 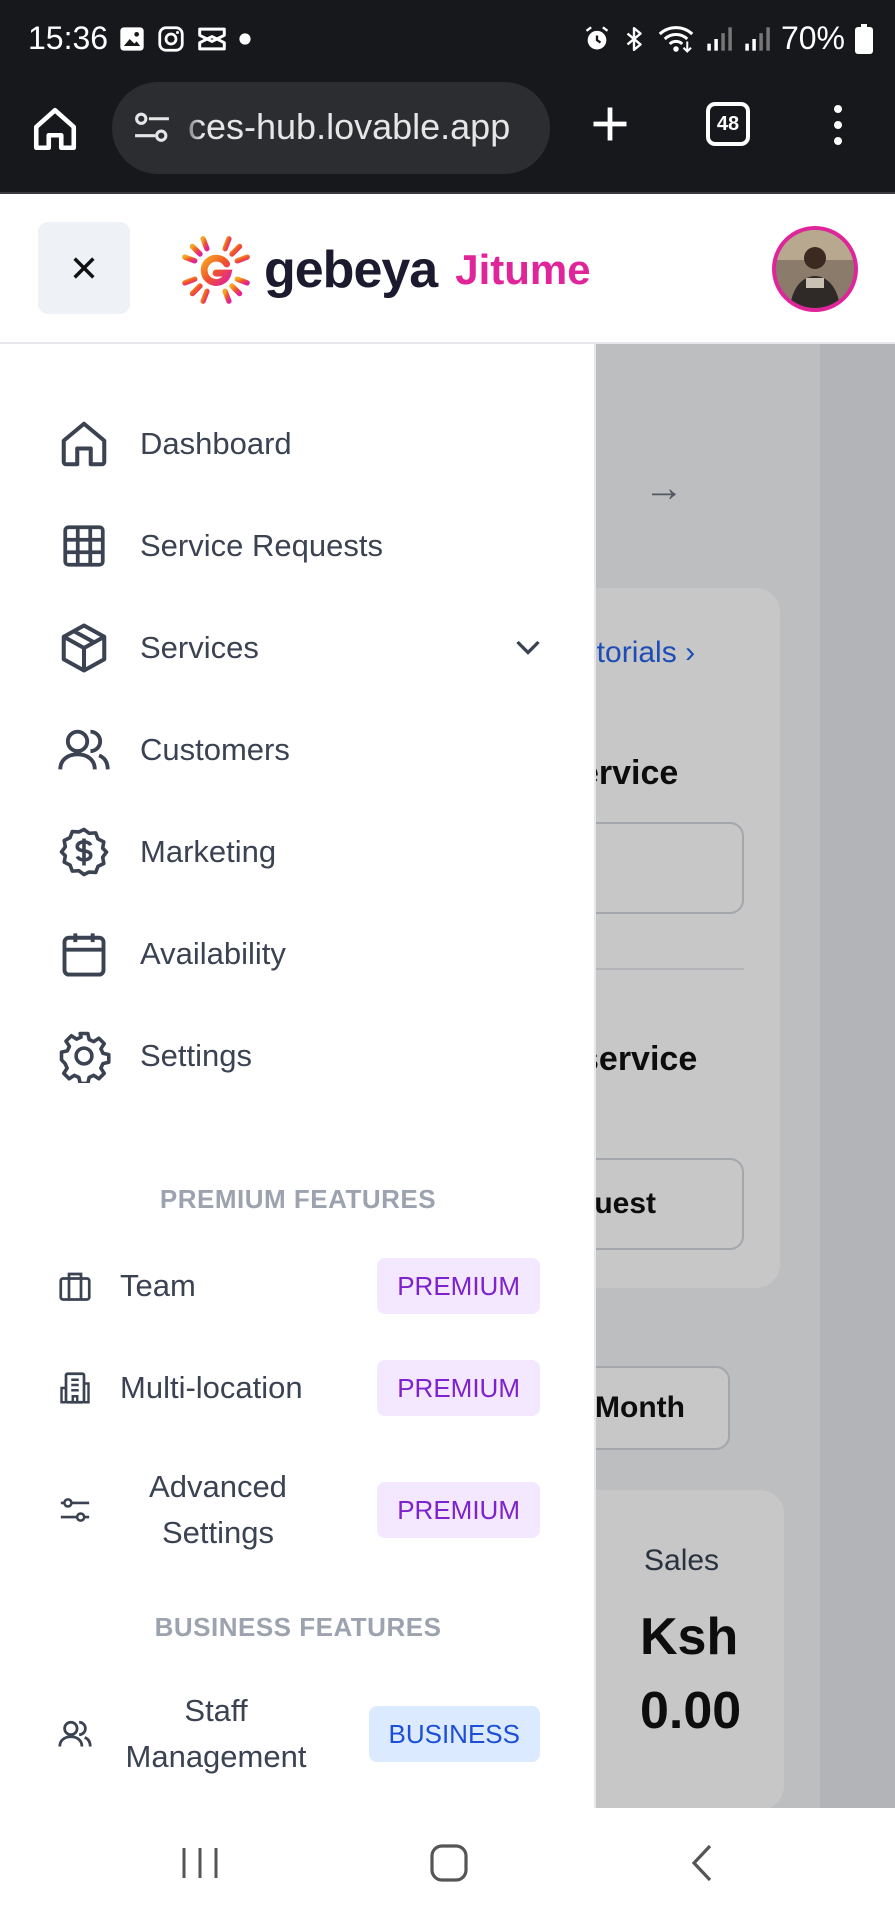 I want to click on app-header: gebeya Jitume, so click(x=447, y=269).